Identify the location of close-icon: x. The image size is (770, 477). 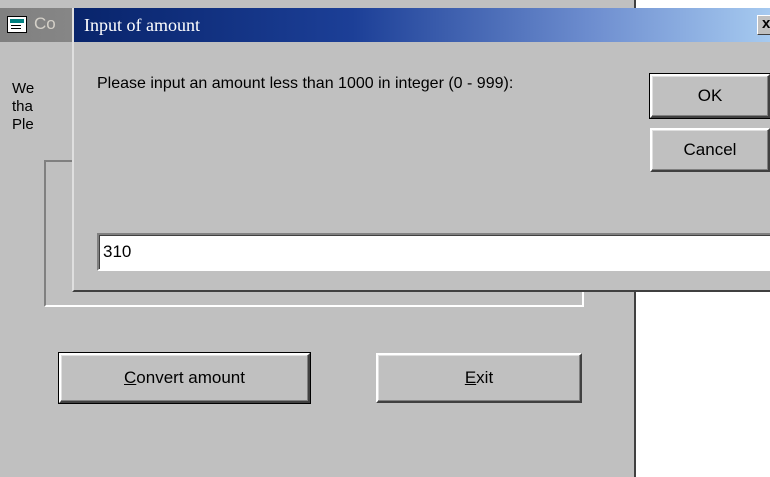
(763, 25).